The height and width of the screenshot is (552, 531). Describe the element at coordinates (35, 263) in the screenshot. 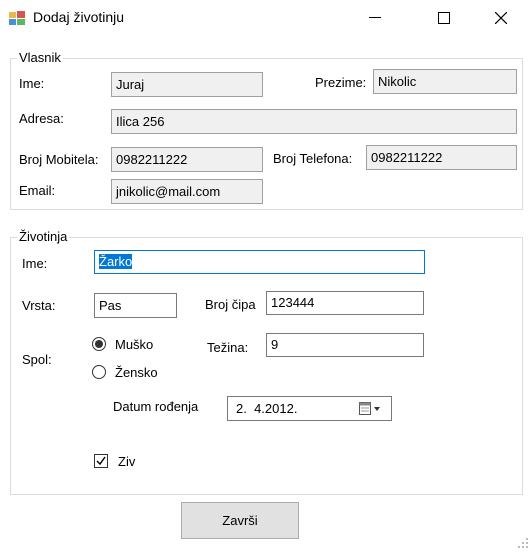

I see `animal-name-label: Ime:` at that location.